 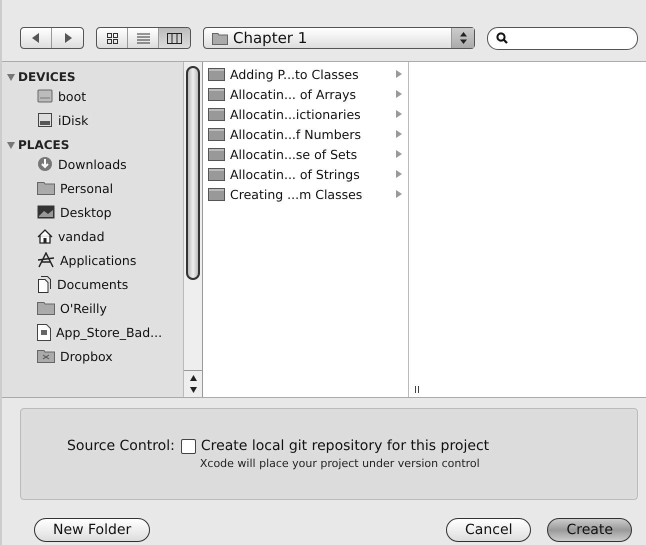 I want to click on list-view-icon, so click(x=143, y=38).